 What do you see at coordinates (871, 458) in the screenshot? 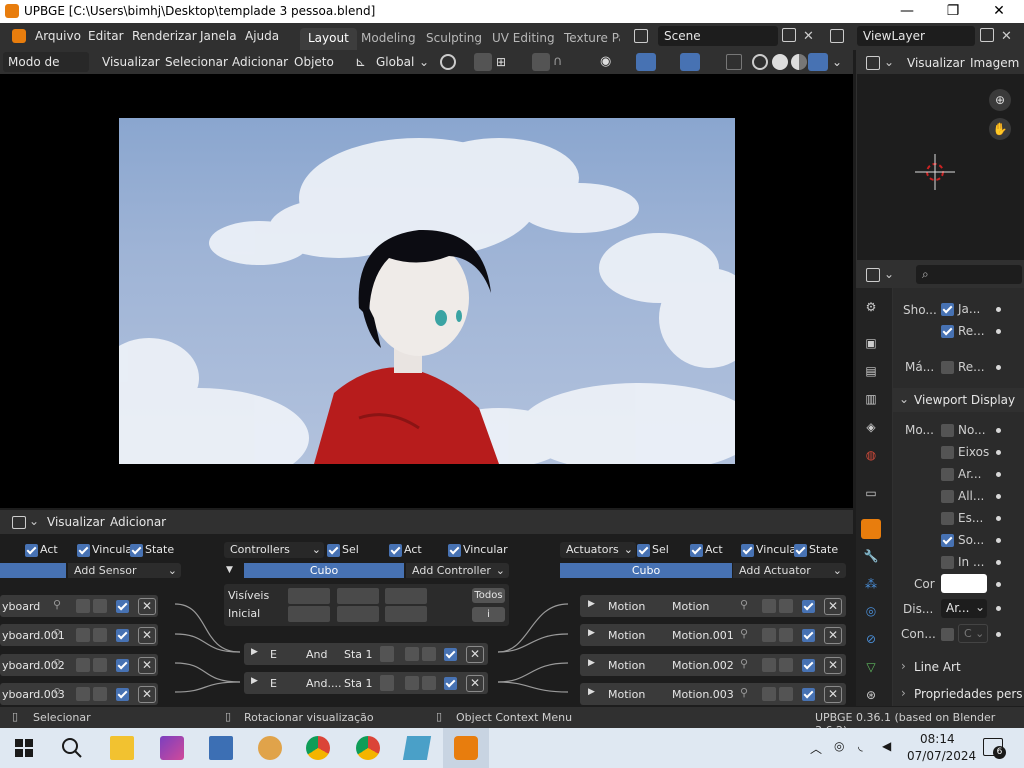
I see `world-tab-icon: ◍` at bounding box center [871, 458].